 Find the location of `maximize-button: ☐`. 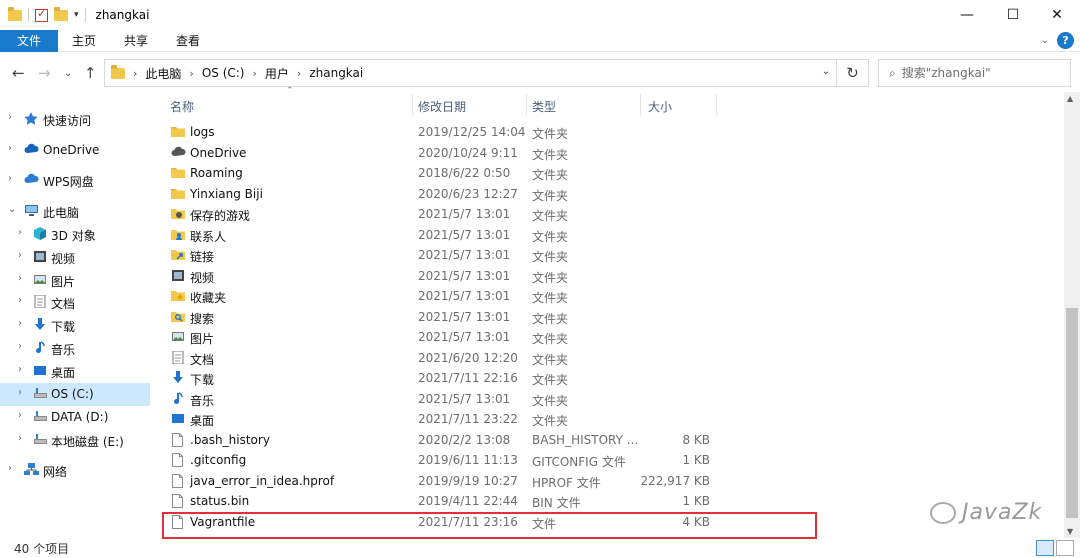

maximize-button: ☐ is located at coordinates (1013, 15).